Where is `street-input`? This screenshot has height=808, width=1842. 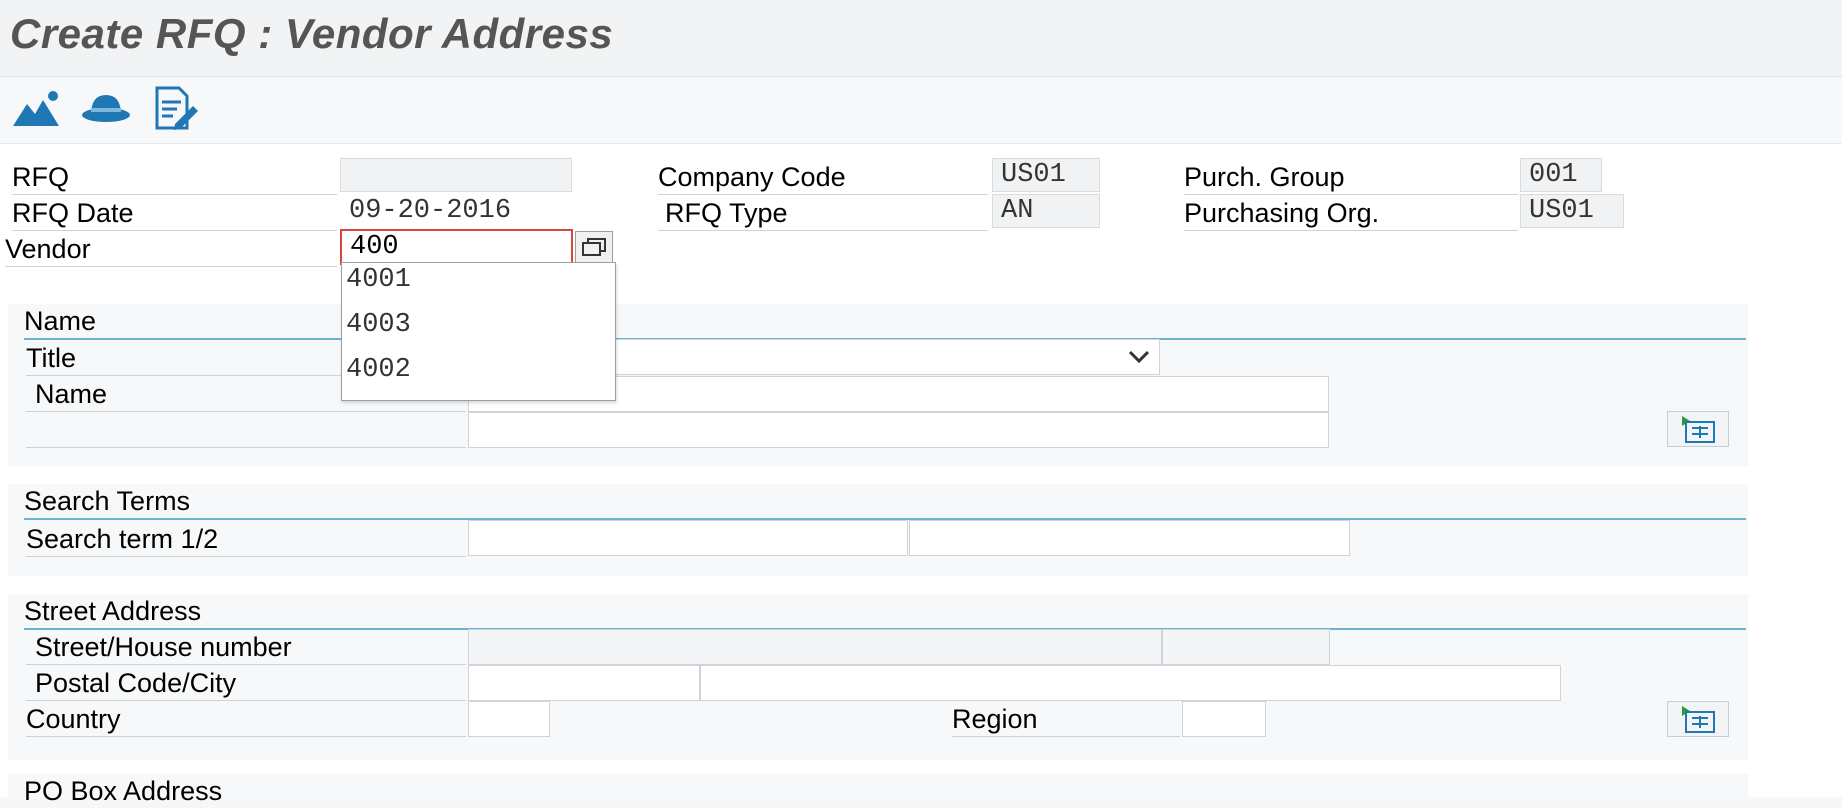 street-input is located at coordinates (815, 647).